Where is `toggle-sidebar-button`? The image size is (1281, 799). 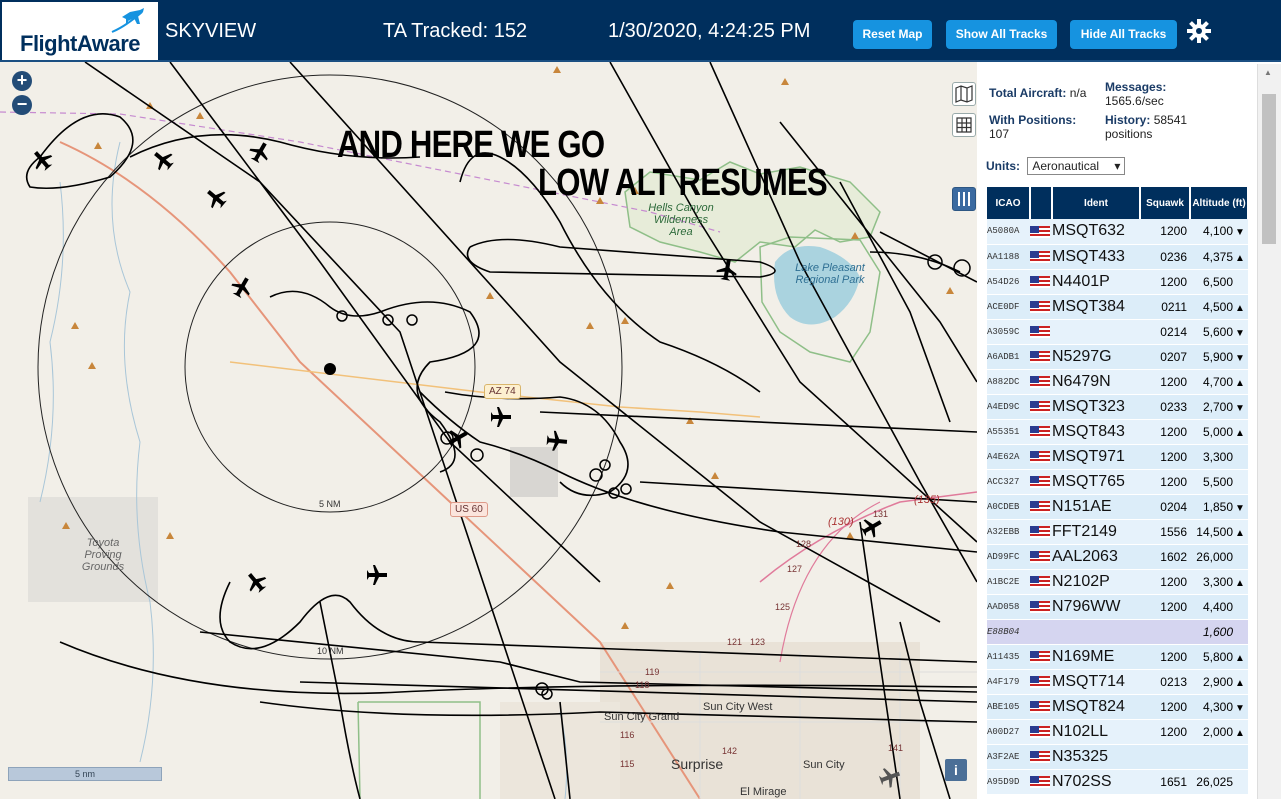 toggle-sidebar-button is located at coordinates (964, 199).